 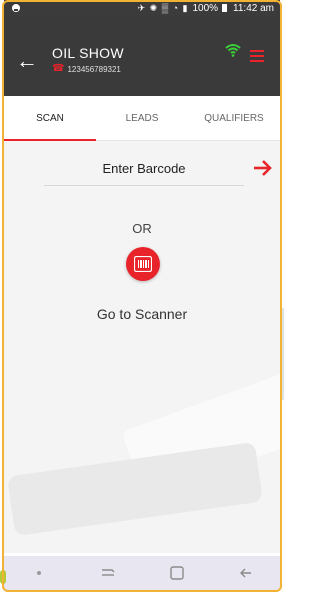 What do you see at coordinates (3, 577) in the screenshot?
I see `frame-corner` at bounding box center [3, 577].